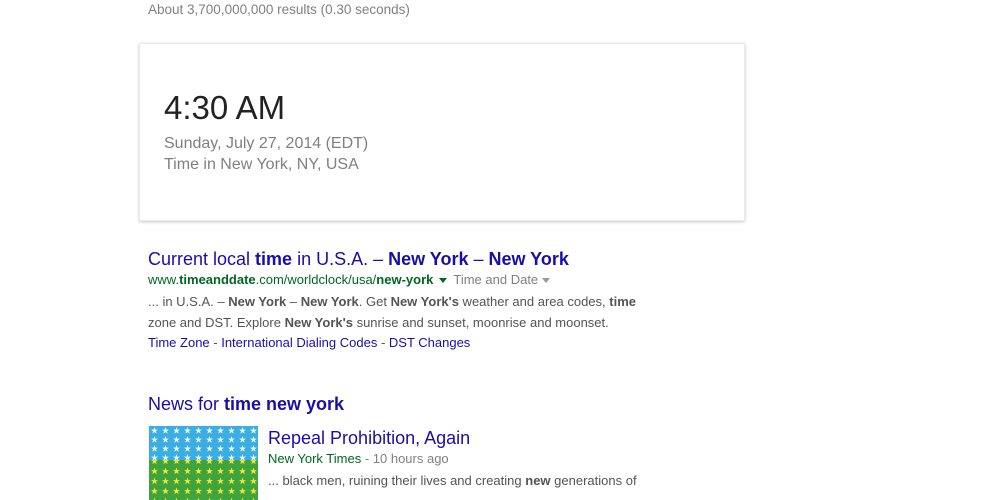 The image size is (1000, 500). Describe the element at coordinates (478, 259) in the screenshot. I see `result-title-text: –` at that location.